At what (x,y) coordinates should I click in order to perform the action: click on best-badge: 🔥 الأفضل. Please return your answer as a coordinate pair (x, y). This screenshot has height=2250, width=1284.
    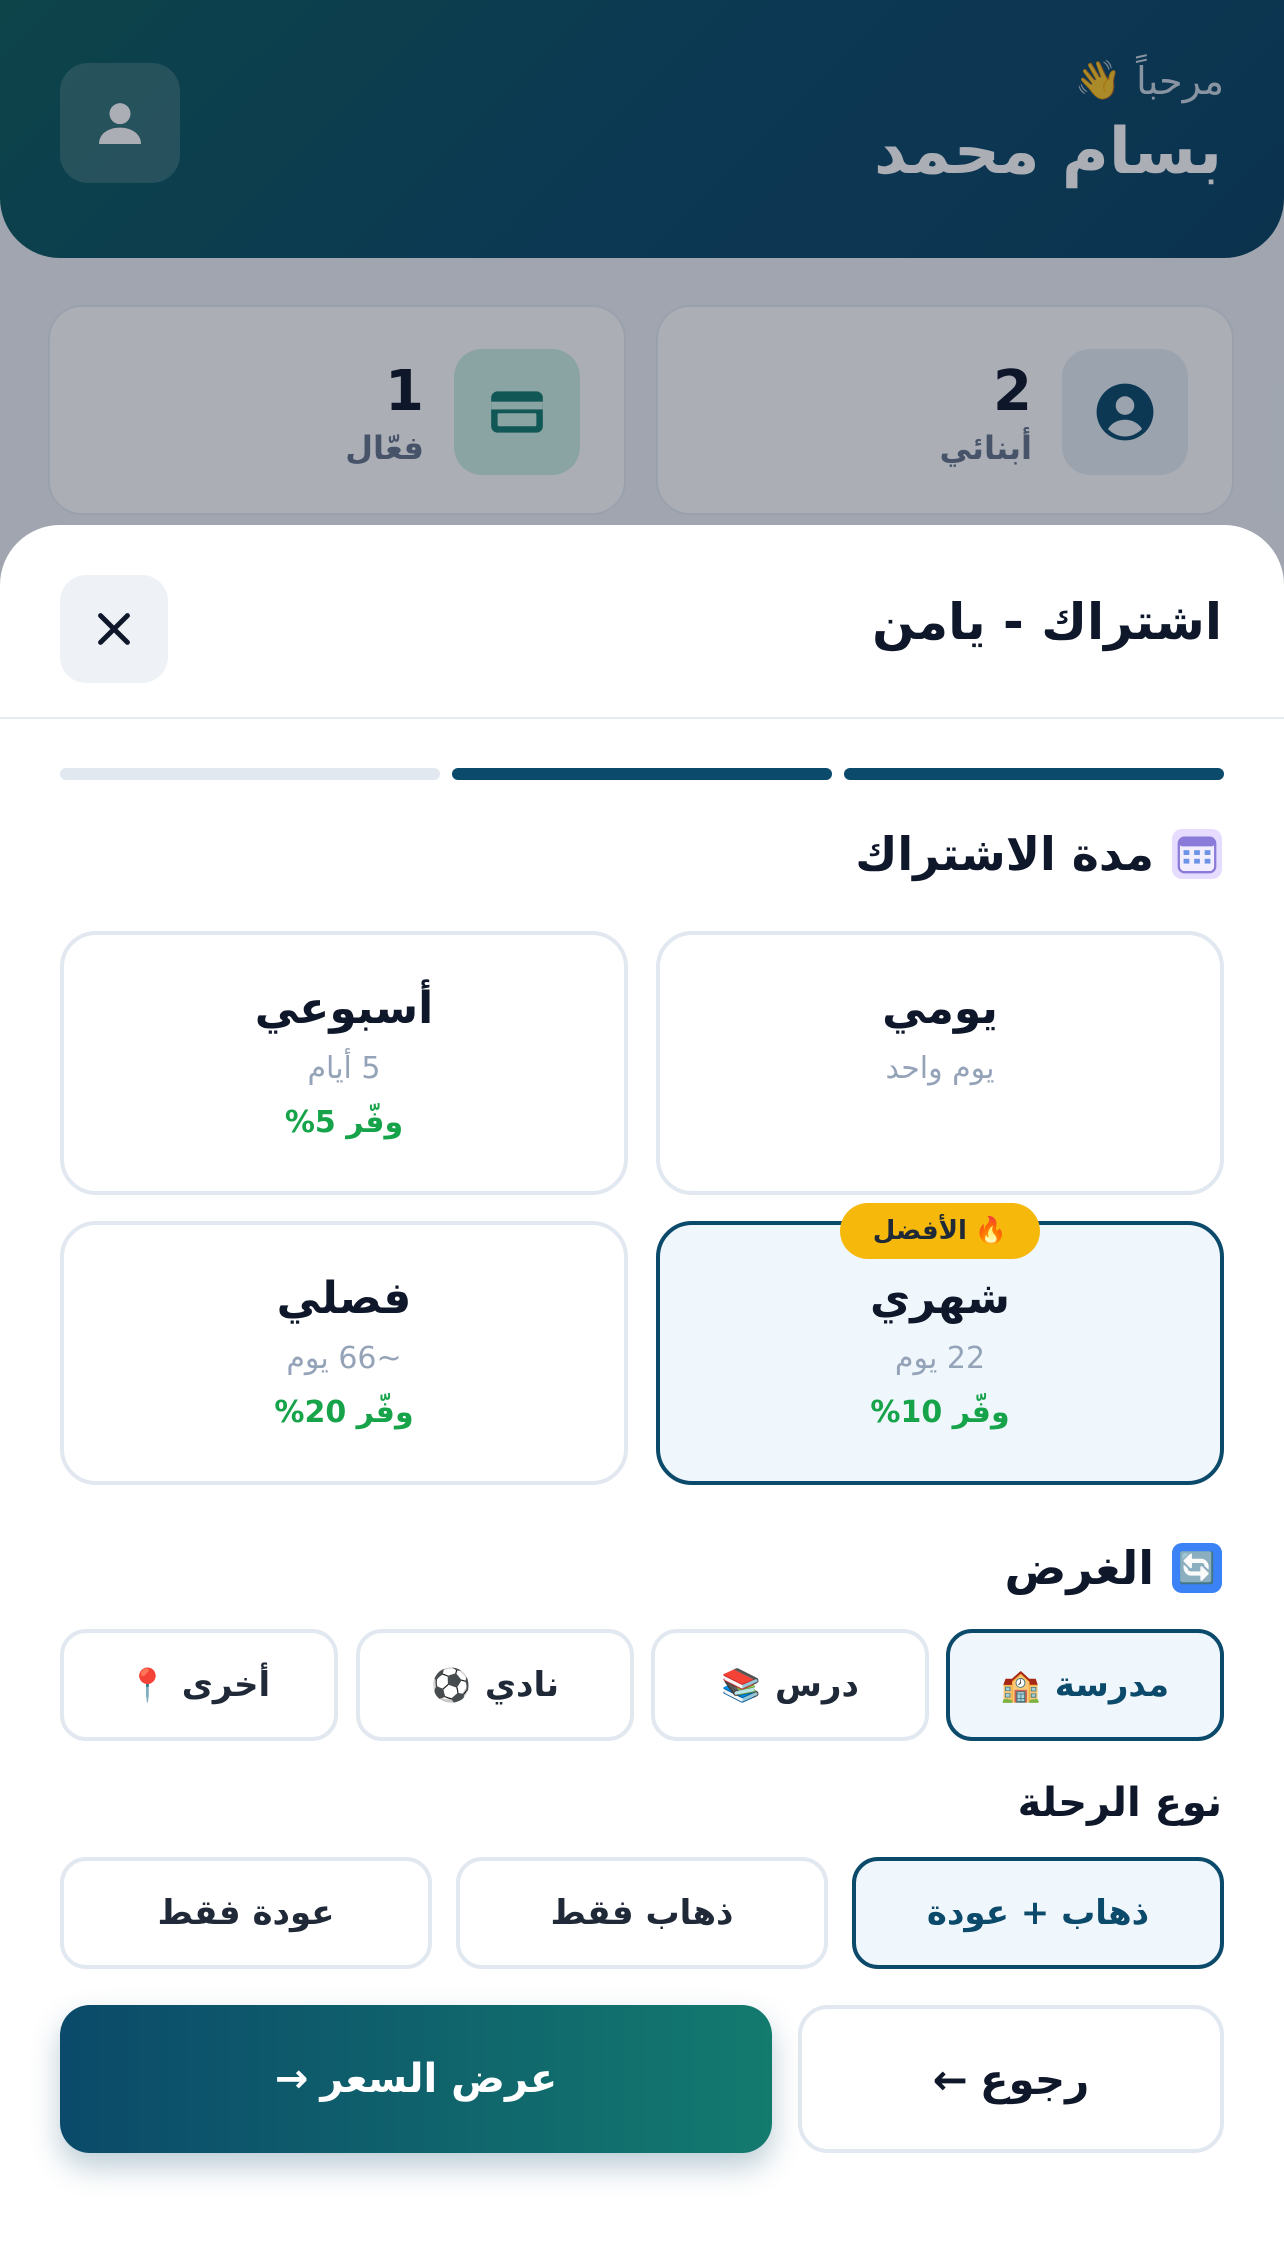
    Looking at the image, I should click on (940, 1231).